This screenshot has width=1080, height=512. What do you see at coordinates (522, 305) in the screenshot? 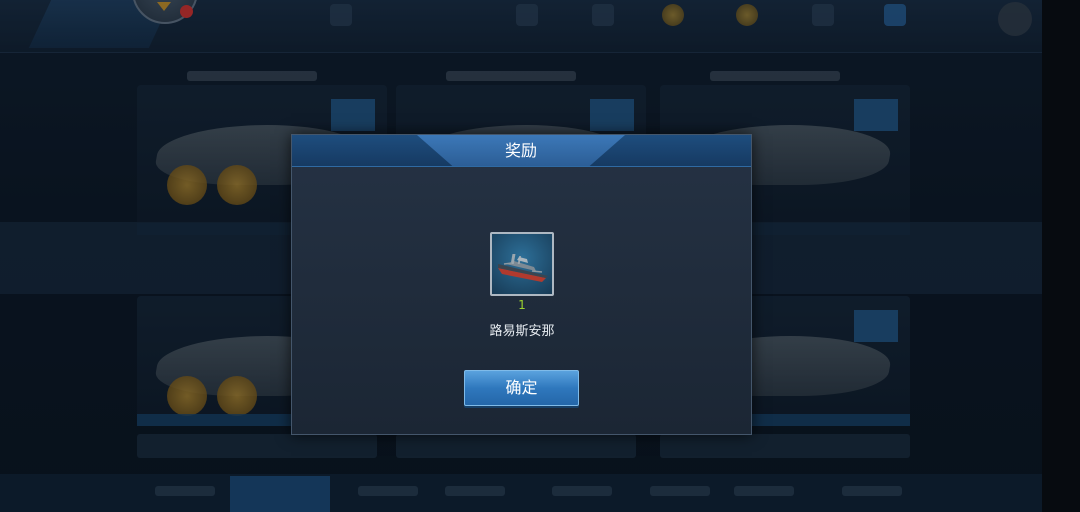
I see `reward-item-count: 1` at bounding box center [522, 305].